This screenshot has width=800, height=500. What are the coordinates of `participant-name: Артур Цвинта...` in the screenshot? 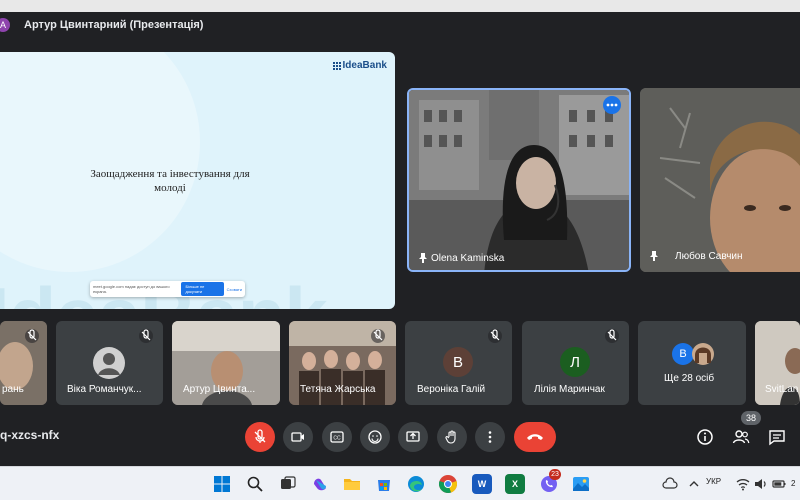 It's located at (219, 389).